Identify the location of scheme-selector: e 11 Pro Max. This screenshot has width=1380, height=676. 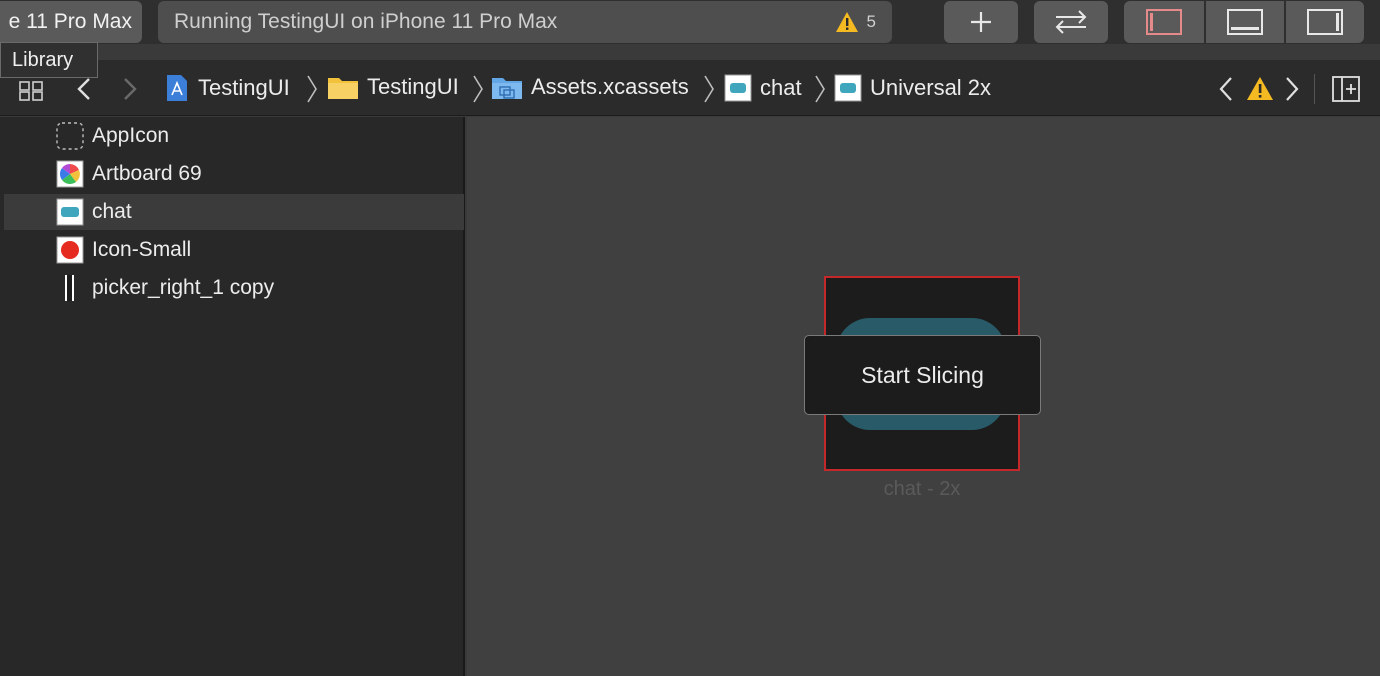
(71, 22).